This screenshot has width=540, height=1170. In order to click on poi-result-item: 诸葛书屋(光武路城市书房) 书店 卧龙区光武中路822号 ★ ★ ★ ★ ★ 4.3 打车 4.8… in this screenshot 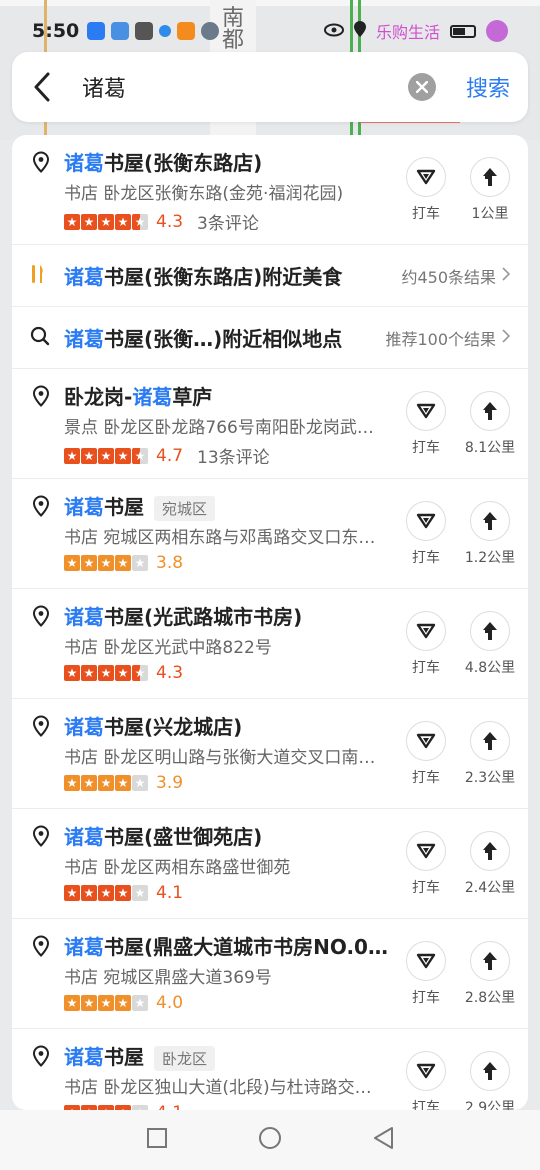, I will do `click(270, 644)`.